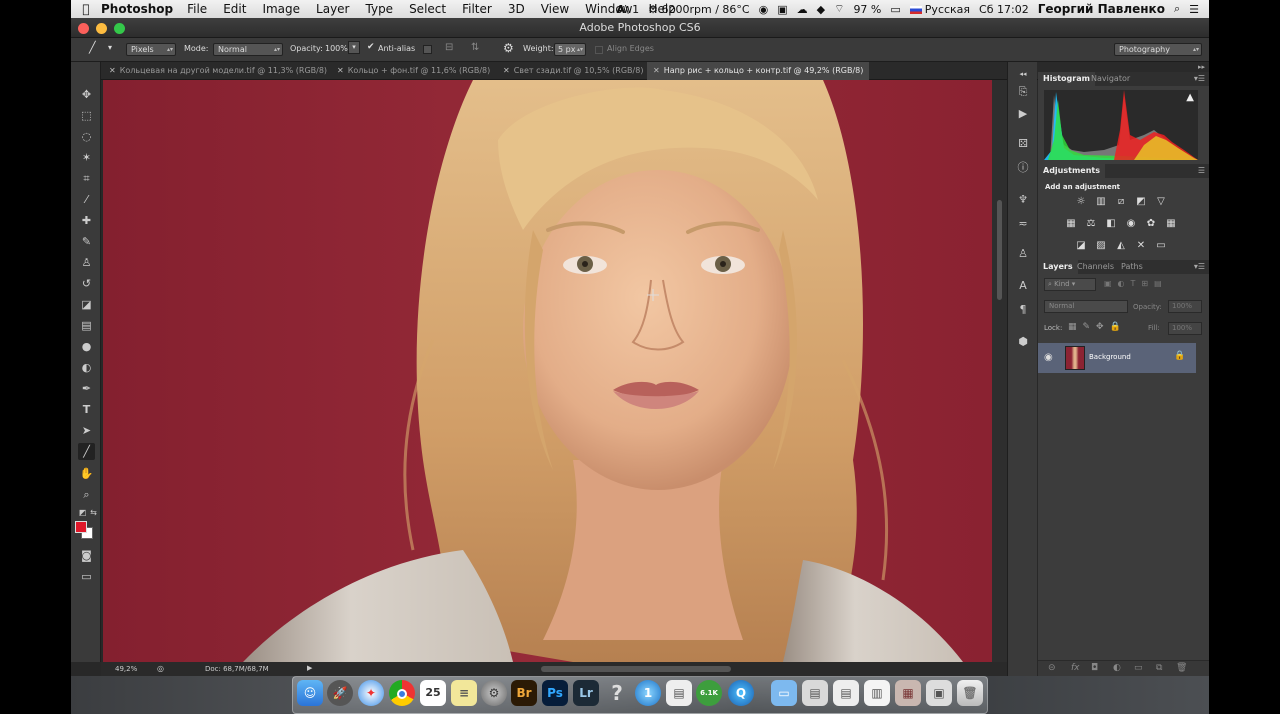 This screenshot has height=714, width=1280. Describe the element at coordinates (573, 71) in the screenshot. I see `tab-document-3: ✕ Свет сзади.tif @ 10,5% (RGB/8)` at that location.